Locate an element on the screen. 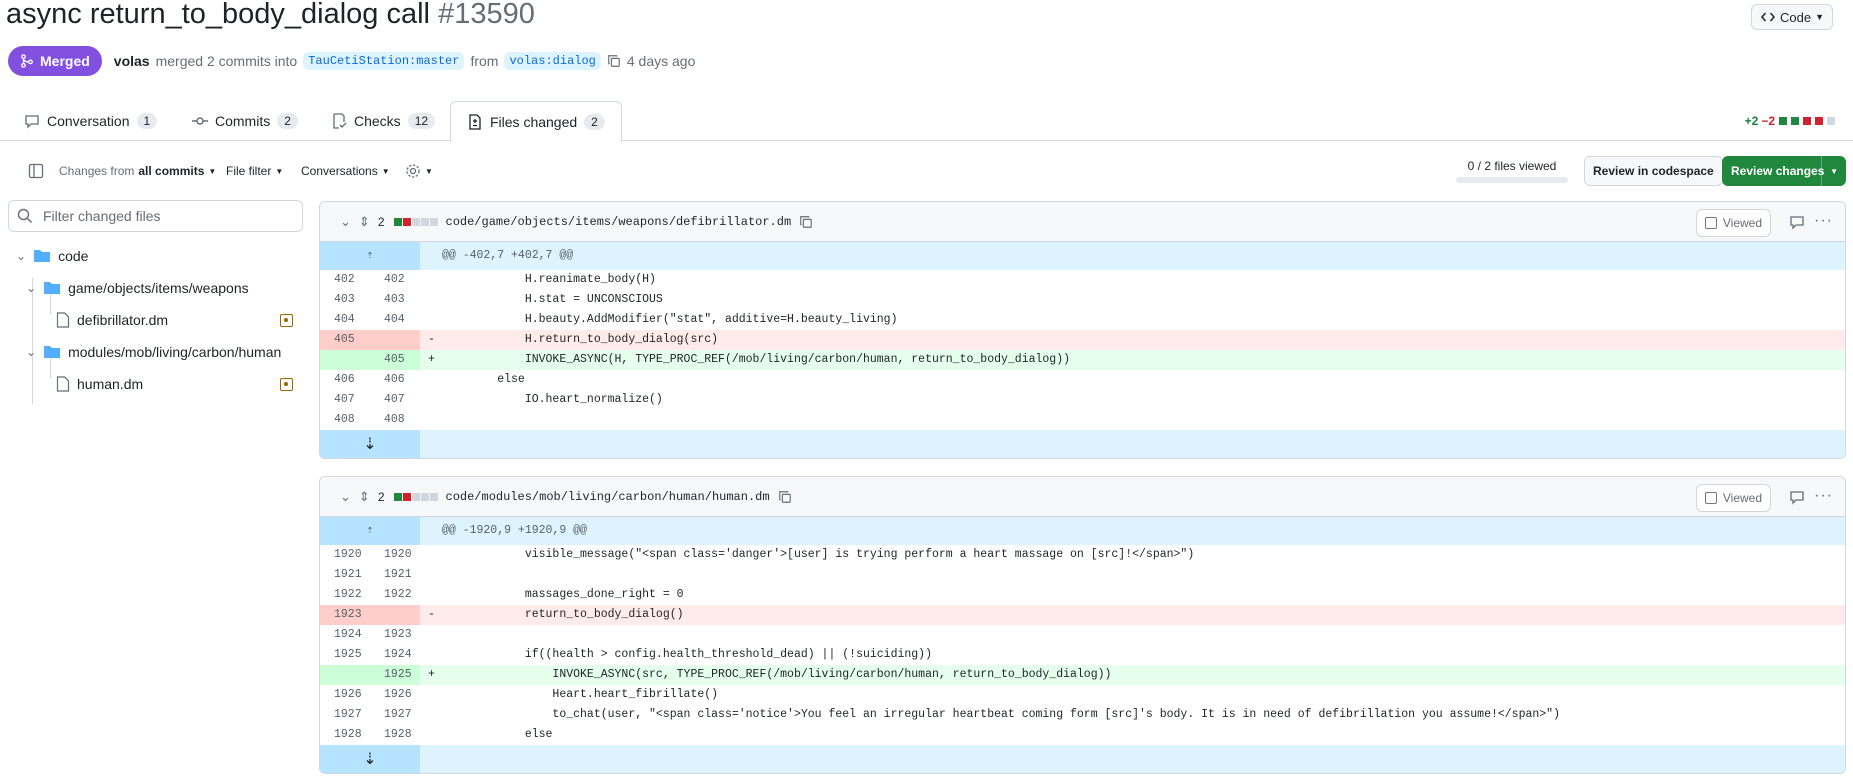 The image size is (1853, 779). toggle-file-tree-button is located at coordinates (36, 171).